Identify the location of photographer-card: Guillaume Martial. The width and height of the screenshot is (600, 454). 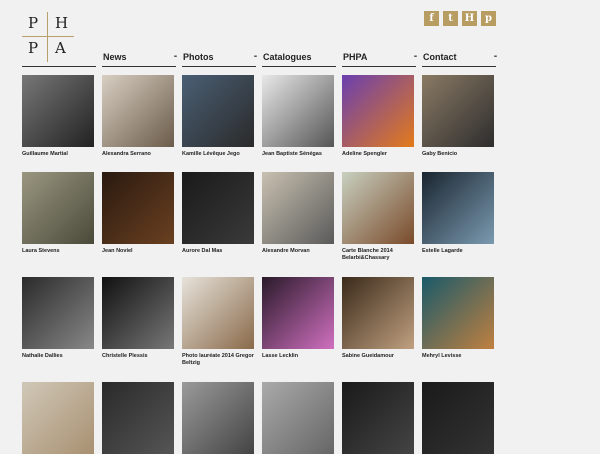
(58, 116).